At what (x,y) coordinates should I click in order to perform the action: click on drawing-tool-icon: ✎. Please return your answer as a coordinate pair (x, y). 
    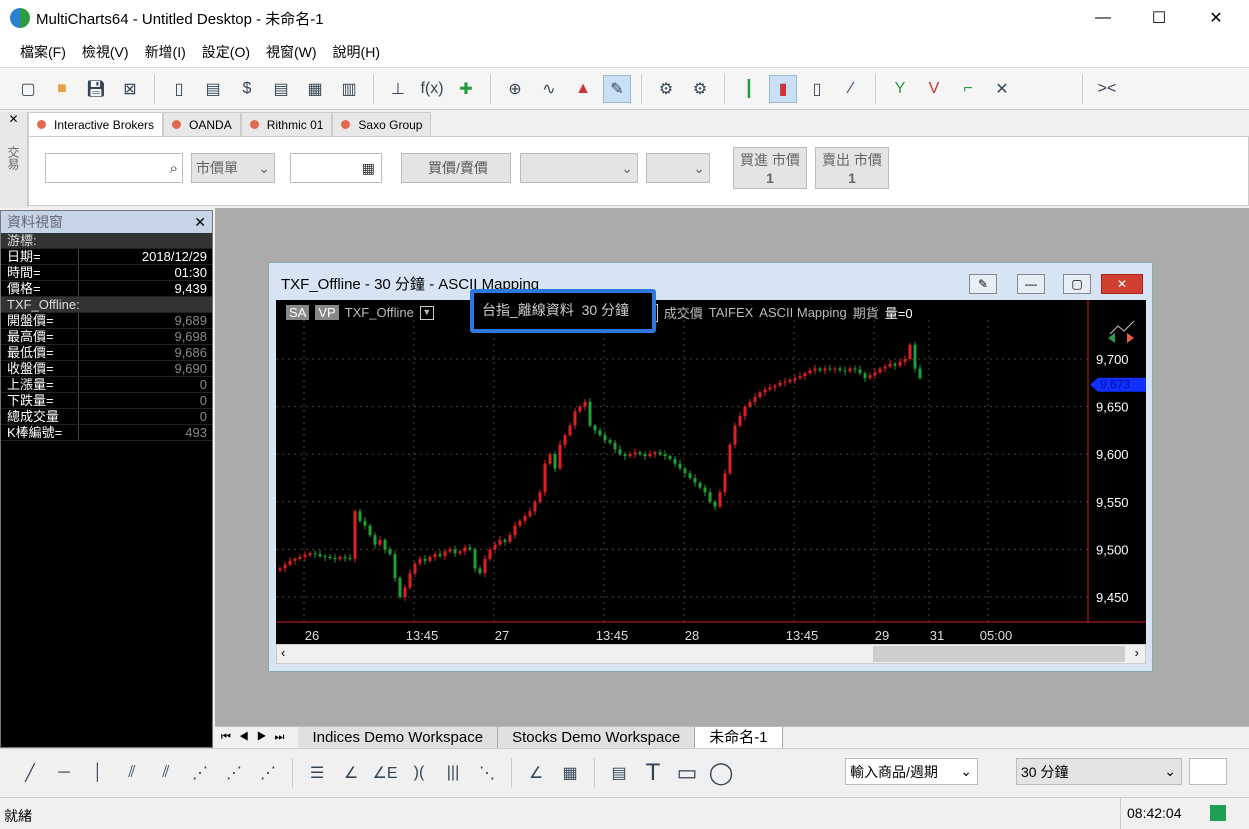
    Looking at the image, I should click on (617, 88).